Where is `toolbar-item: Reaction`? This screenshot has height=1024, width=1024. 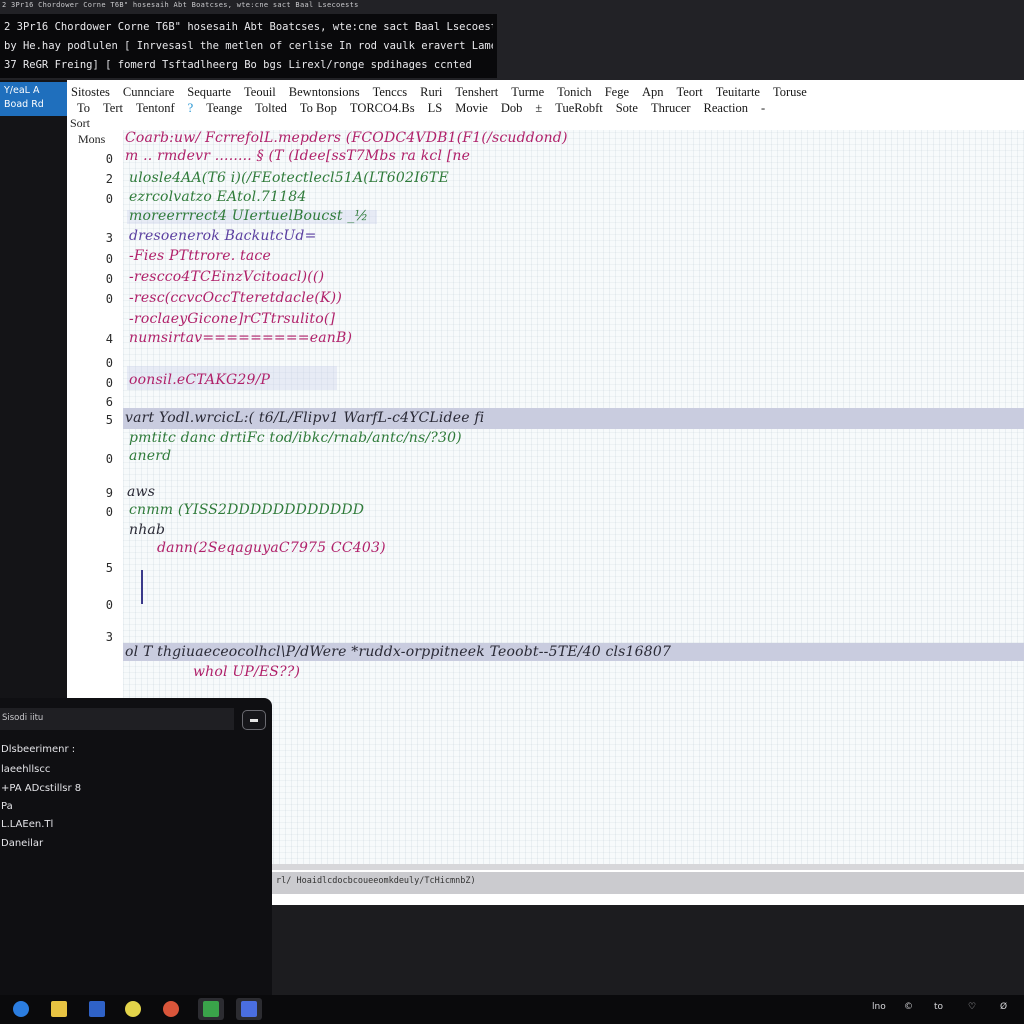
toolbar-item: Reaction is located at coordinates (726, 108).